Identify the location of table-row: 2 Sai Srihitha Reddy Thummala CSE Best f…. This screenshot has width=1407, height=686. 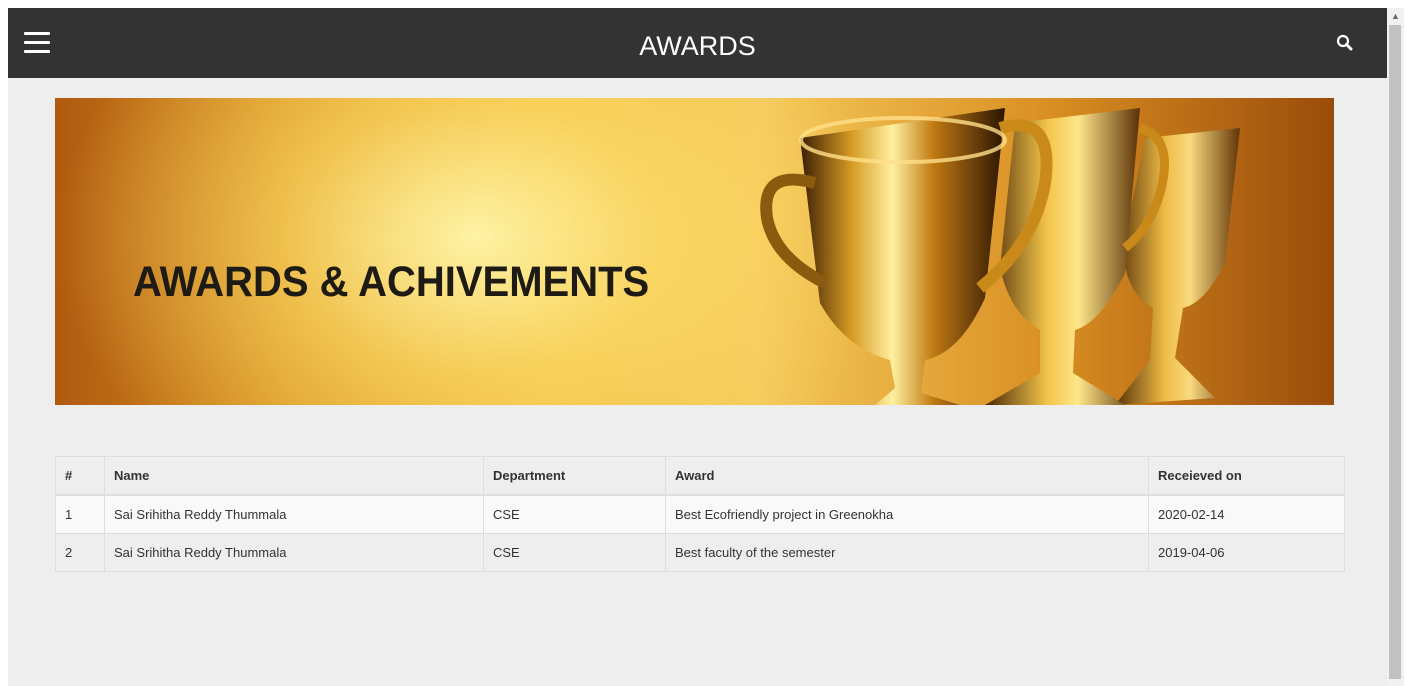
(700, 552).